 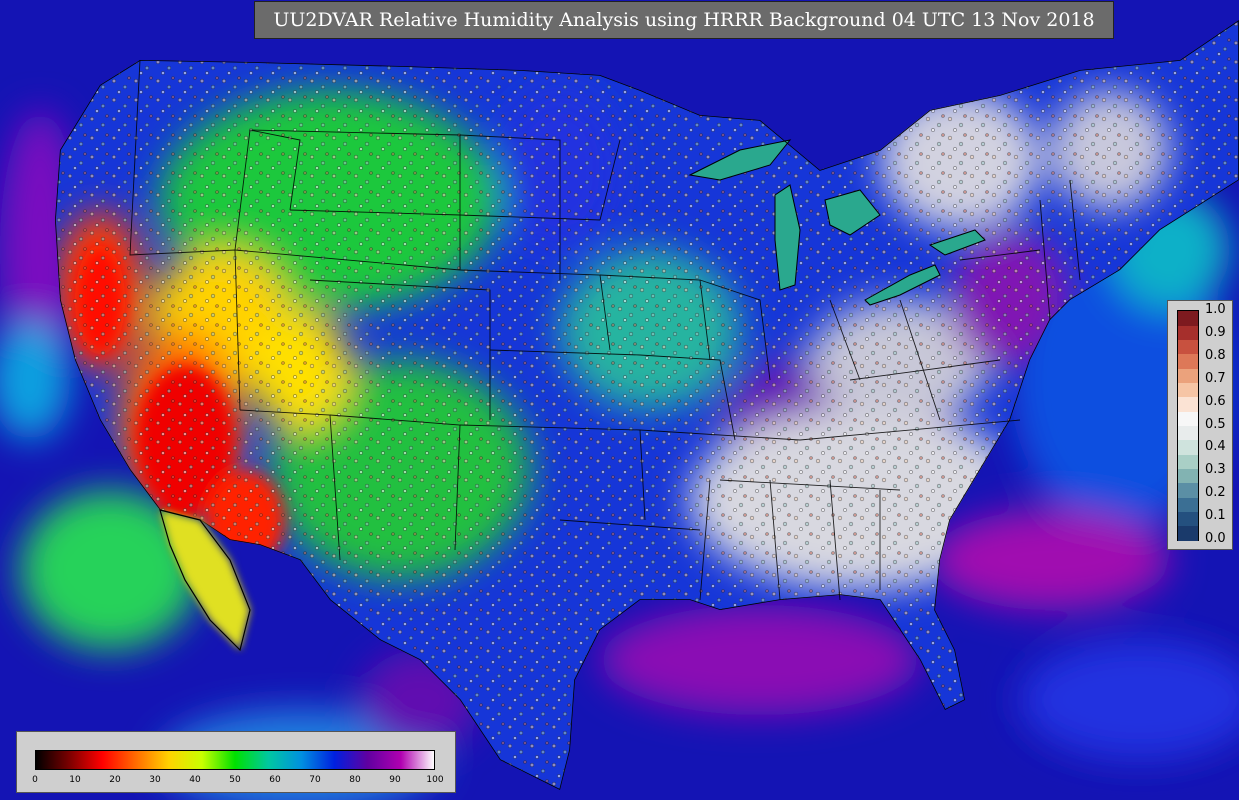 I want to click on increment-tick-label: 0.6, so click(x=1215, y=401).